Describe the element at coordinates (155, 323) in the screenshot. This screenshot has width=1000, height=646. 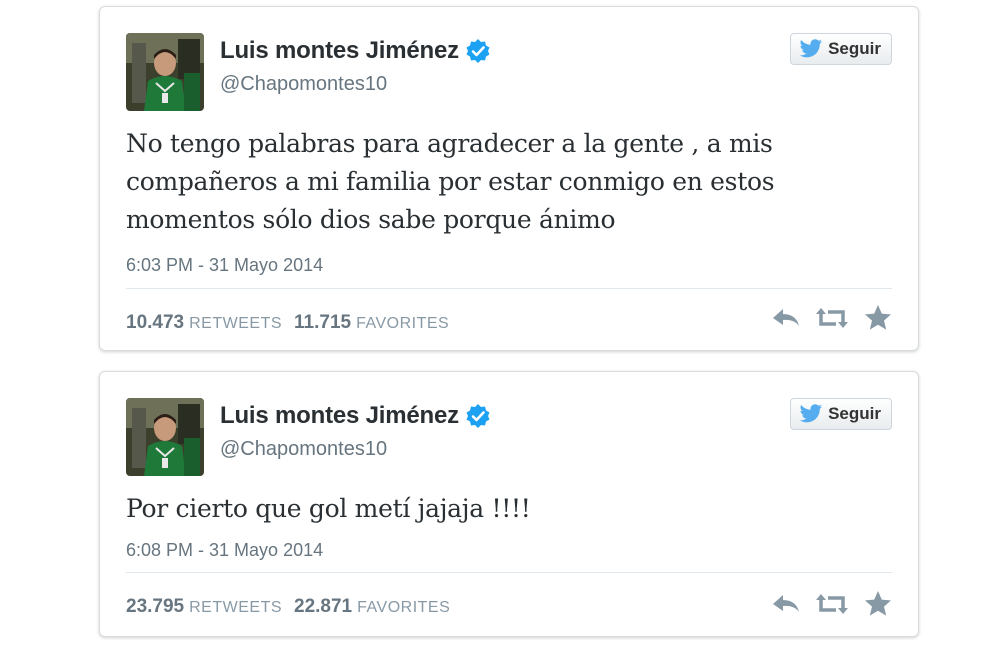
I see `retweet-count: 10.473` at that location.